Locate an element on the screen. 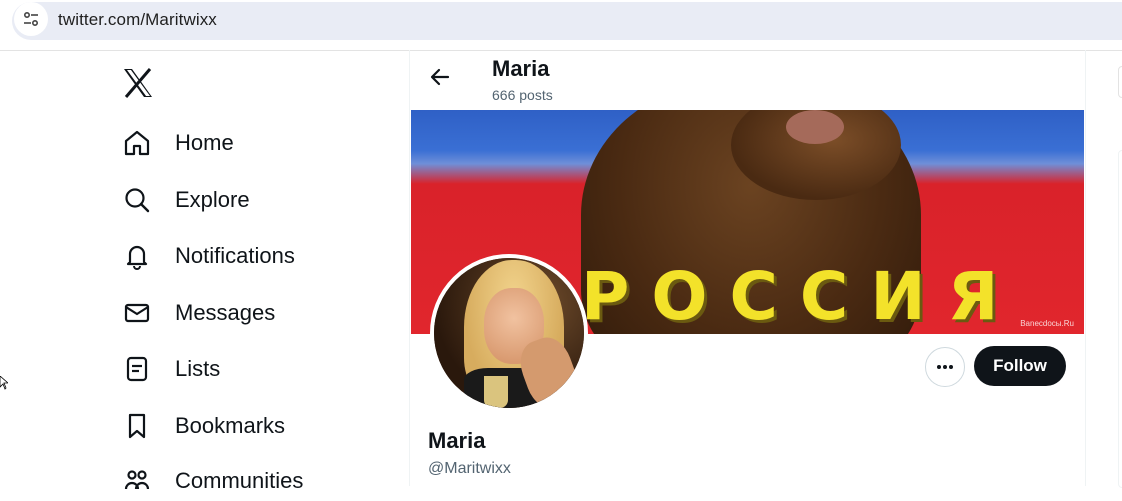 The image size is (1122, 501). sidebar-item-bookmarks: Bookmarks is located at coordinates (203, 426).